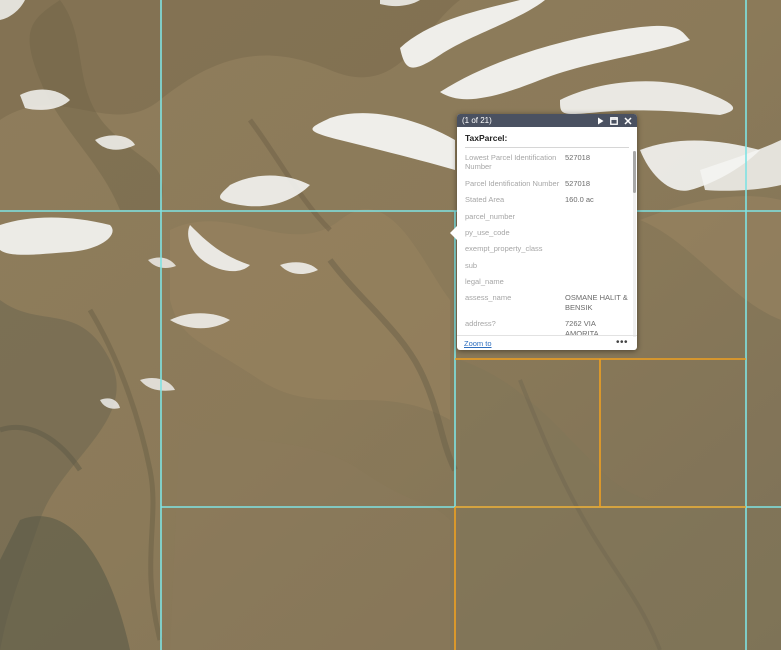 Image resolution: width=781 pixels, height=650 pixels. Describe the element at coordinates (547, 147) in the screenshot. I see `title-divider` at that location.